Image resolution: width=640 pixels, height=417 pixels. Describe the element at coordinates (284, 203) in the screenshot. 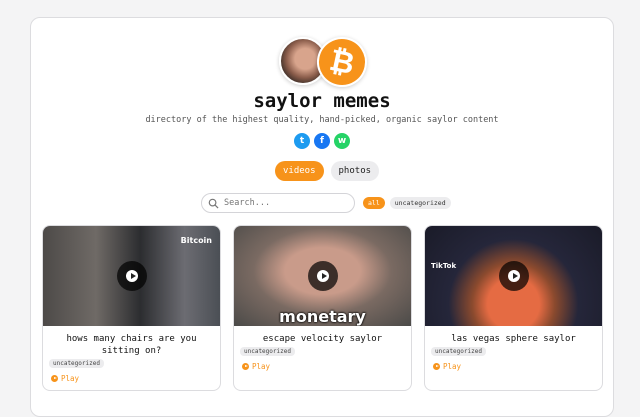

I see `search-input` at that location.